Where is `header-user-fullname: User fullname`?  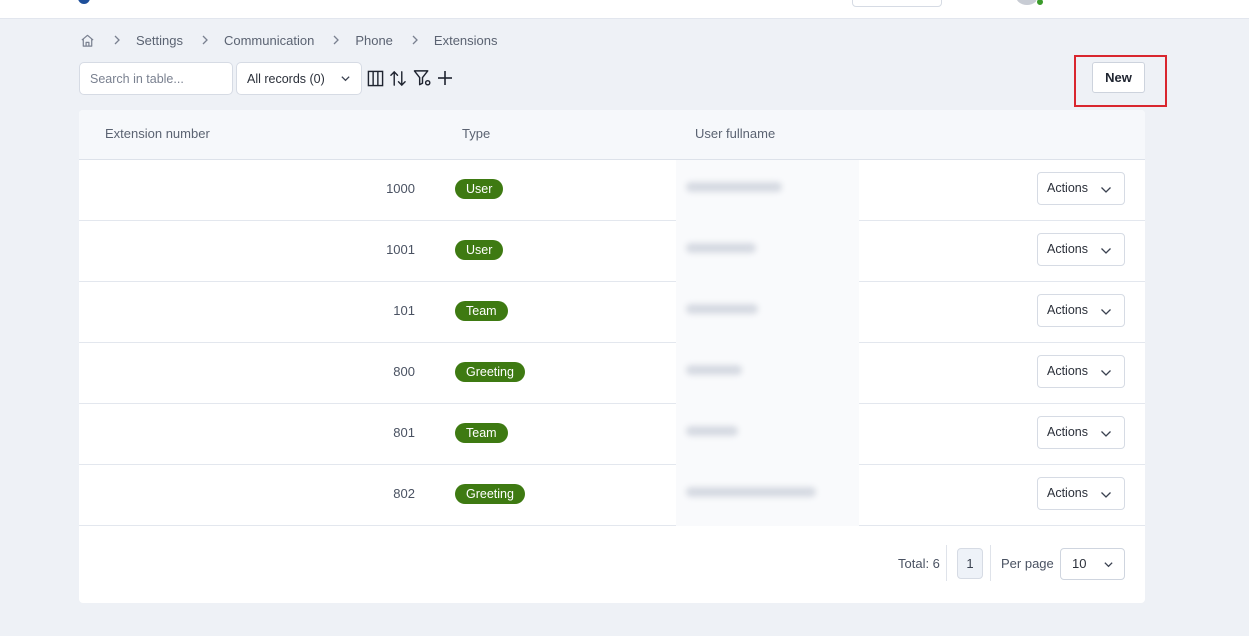 header-user-fullname: User fullname is located at coordinates (735, 133).